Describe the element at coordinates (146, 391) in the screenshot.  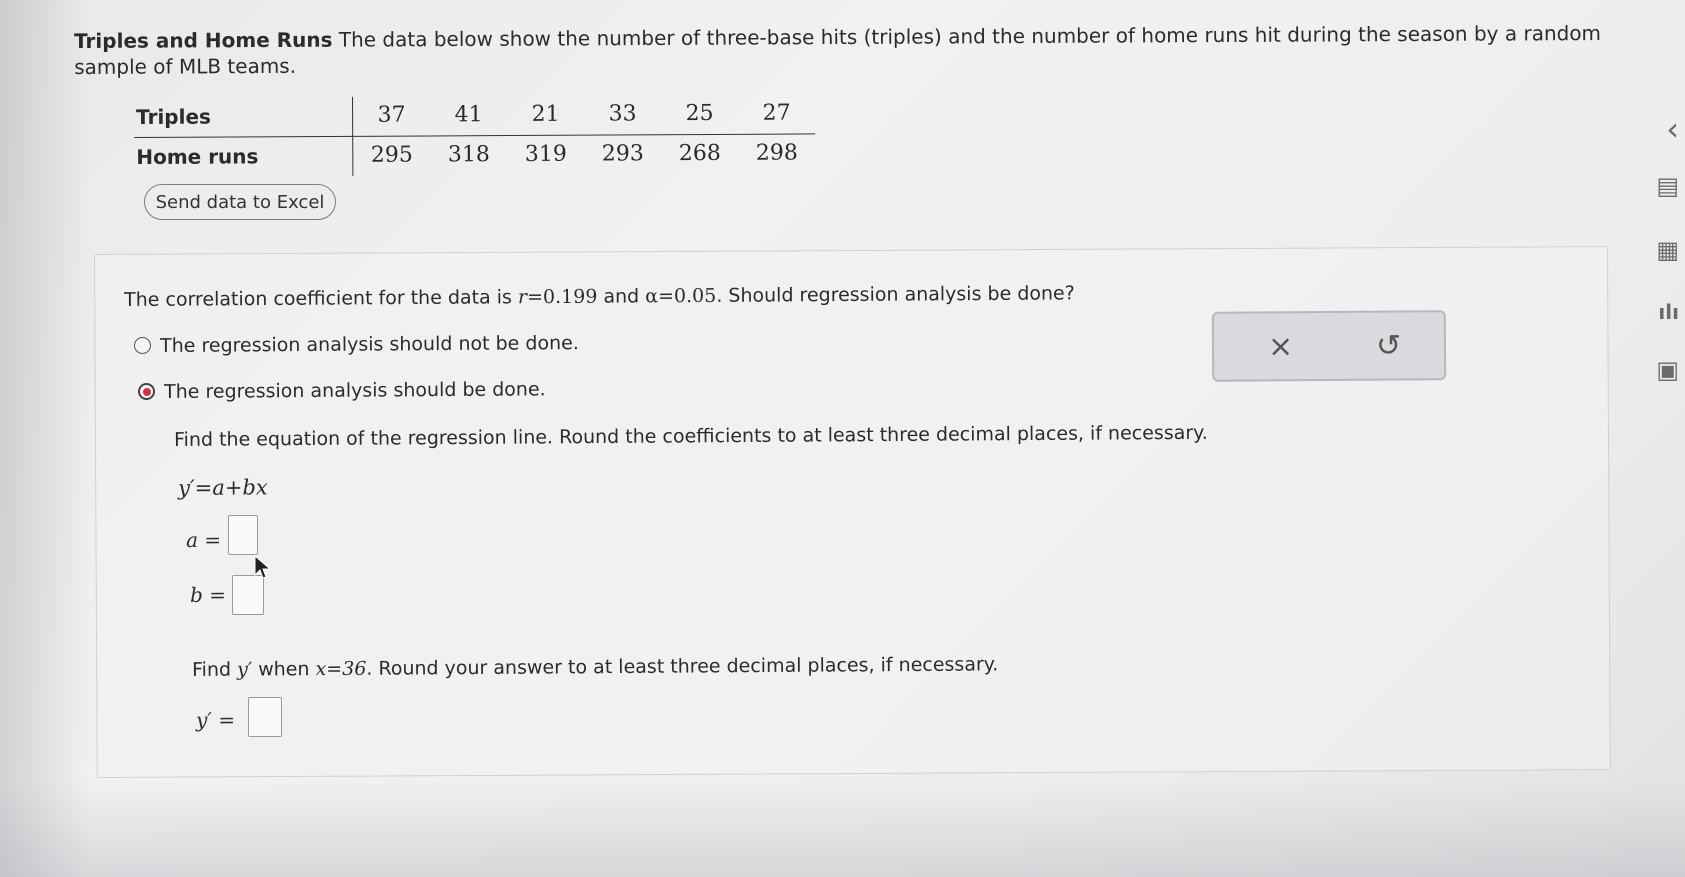
I see `radio-done-selected` at that location.